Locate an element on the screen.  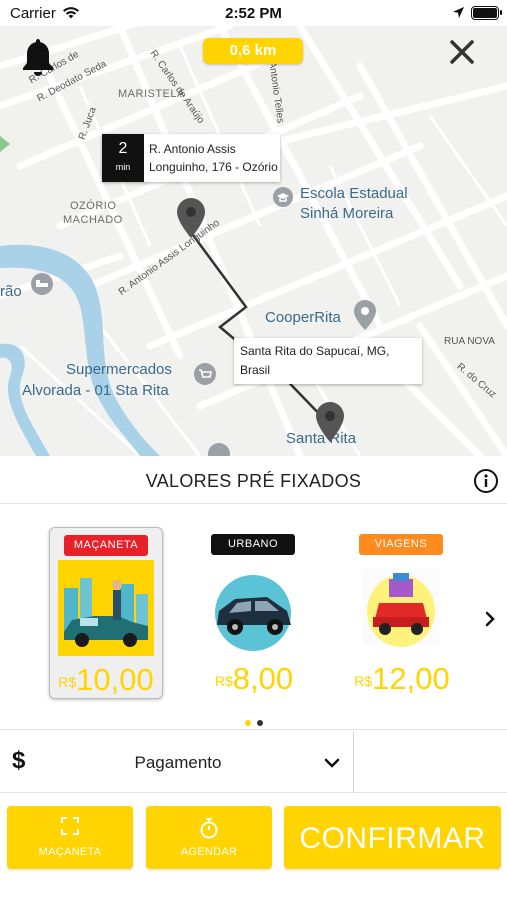
ride-price-urbano: R$8,00 is located at coordinates (254, 679).